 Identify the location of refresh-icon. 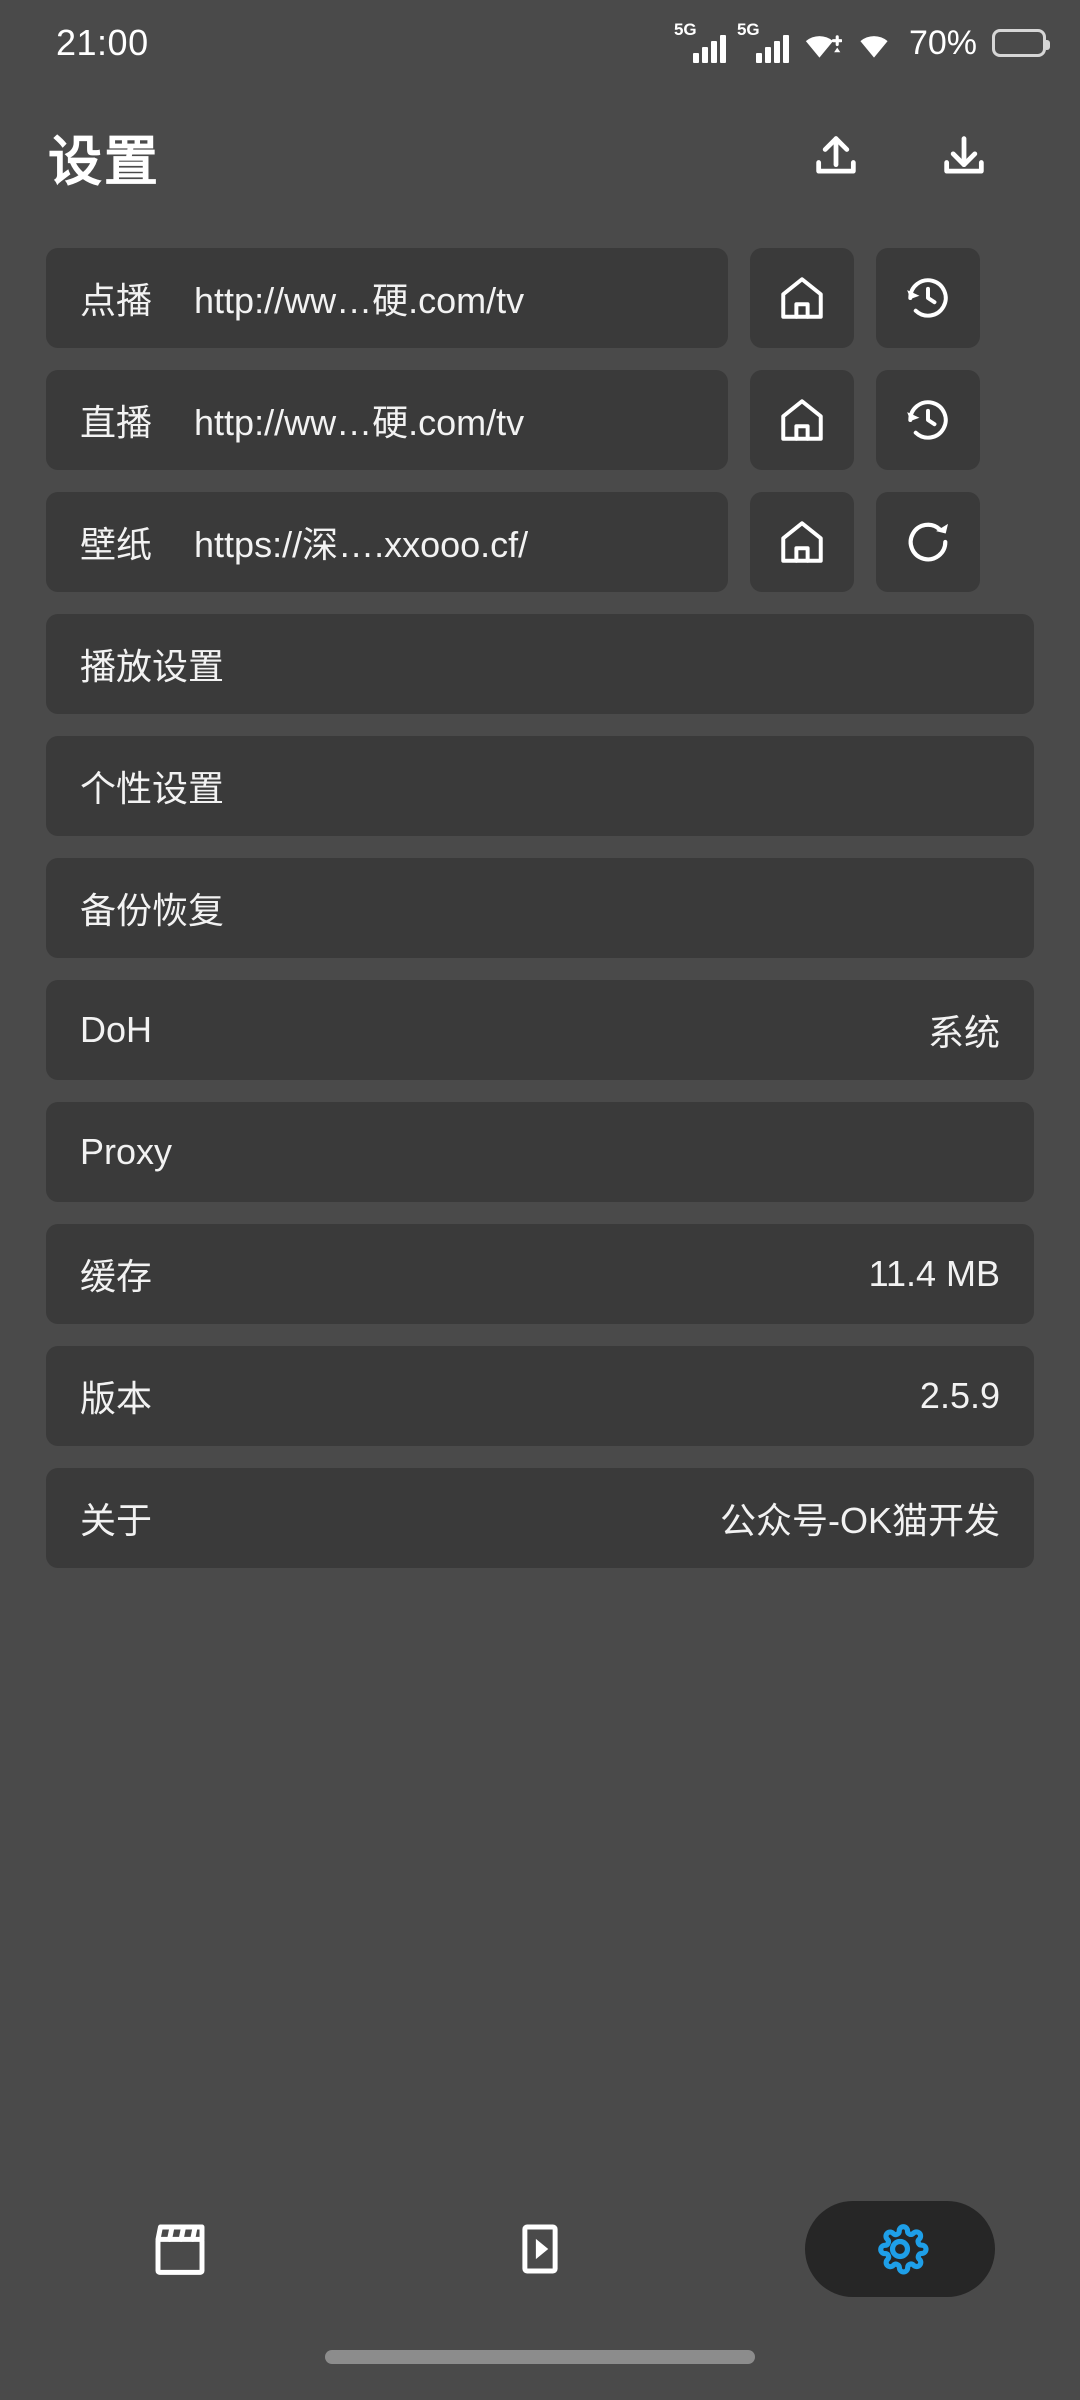
(928, 542).